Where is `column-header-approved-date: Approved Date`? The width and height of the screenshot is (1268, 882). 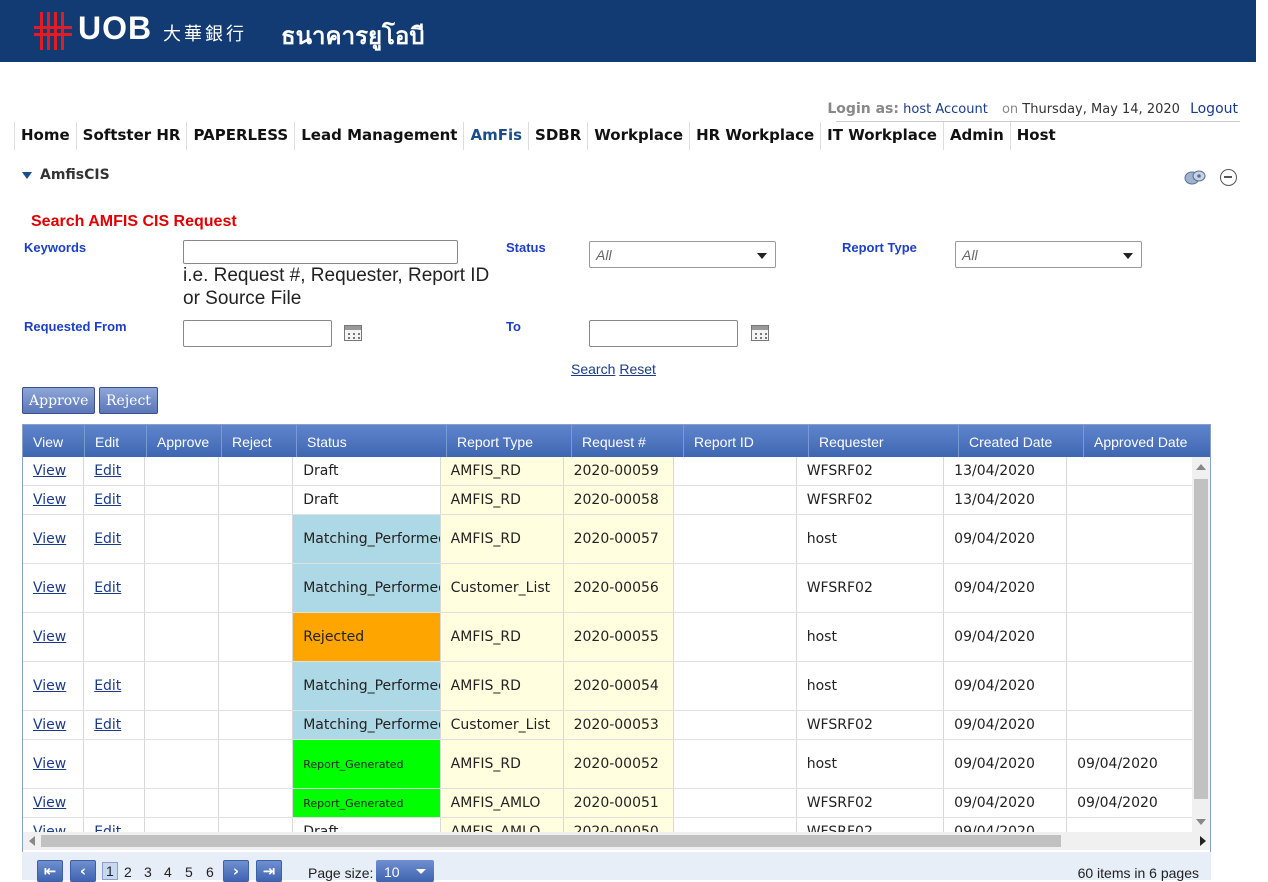 column-header-approved-date: Approved Date is located at coordinates (1147, 441).